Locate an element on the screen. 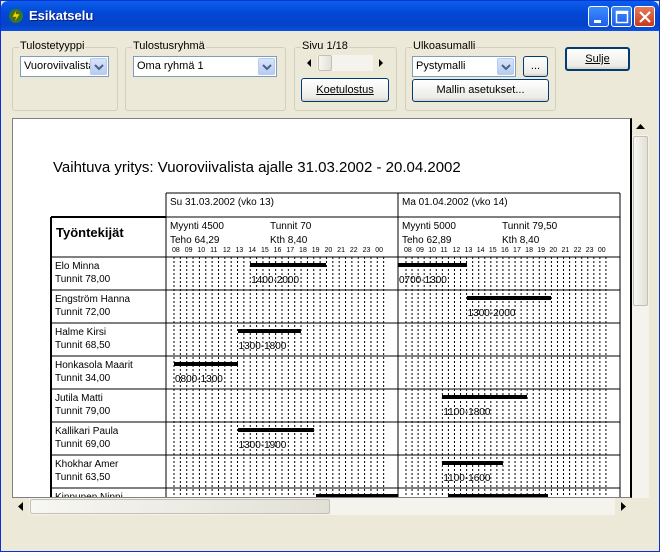  employee-hours: Tunnit 63,50 is located at coordinates (83, 477).